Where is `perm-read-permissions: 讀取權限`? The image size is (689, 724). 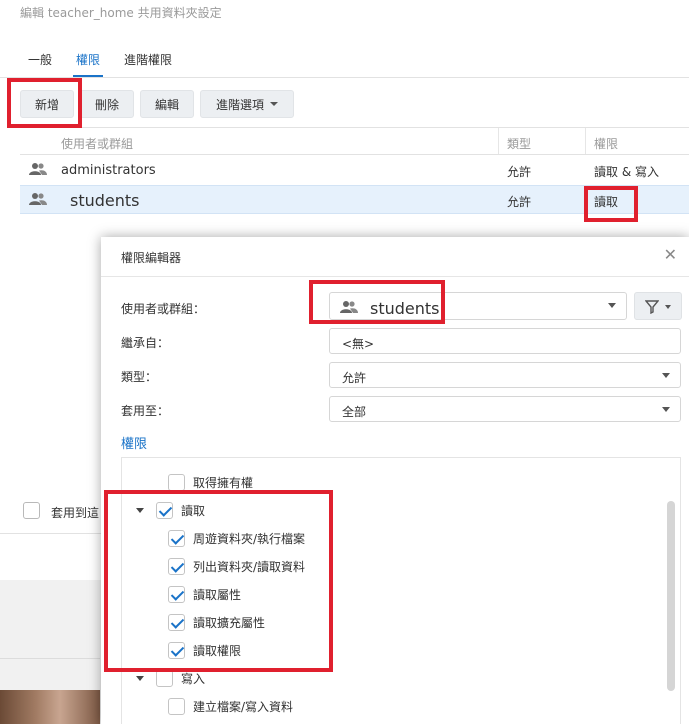 perm-read-permissions: 讀取權限 is located at coordinates (204, 650).